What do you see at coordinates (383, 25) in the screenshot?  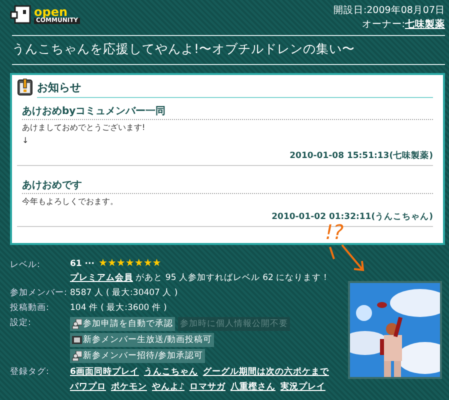 I see `owner-label: オーナー:` at bounding box center [383, 25].